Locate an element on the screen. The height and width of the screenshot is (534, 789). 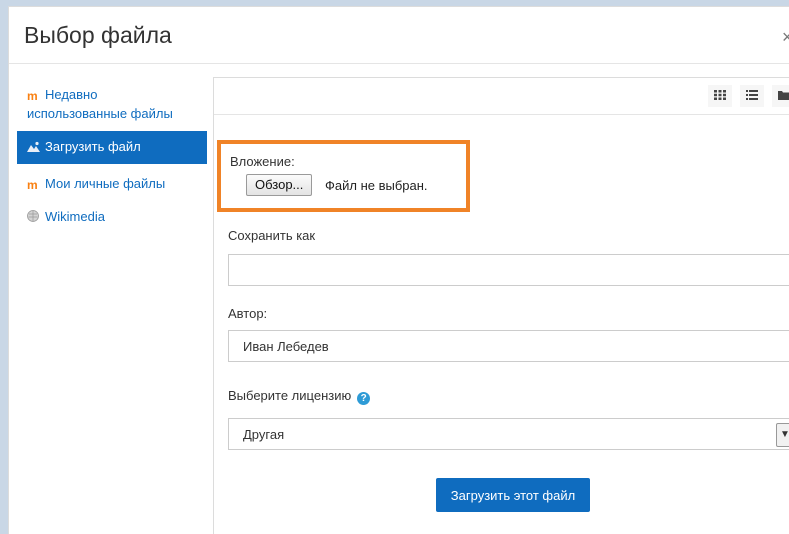
dialog-title: Выбор файла is located at coordinates (98, 35).